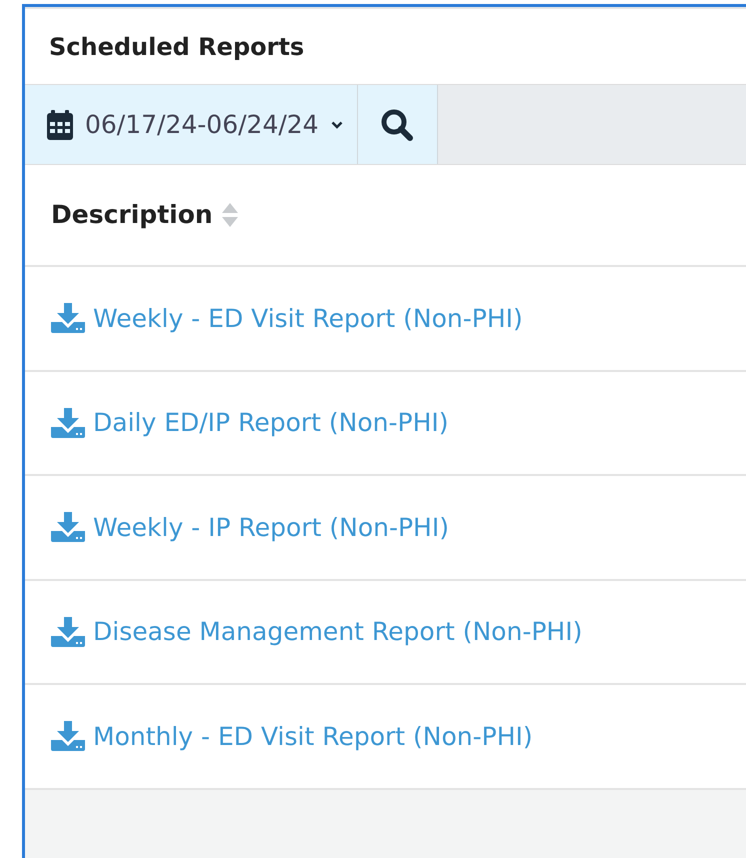 The height and width of the screenshot is (858, 746). I want to click on report-link: Monthly - ED Visit Report (Non-PHI), so click(313, 736).